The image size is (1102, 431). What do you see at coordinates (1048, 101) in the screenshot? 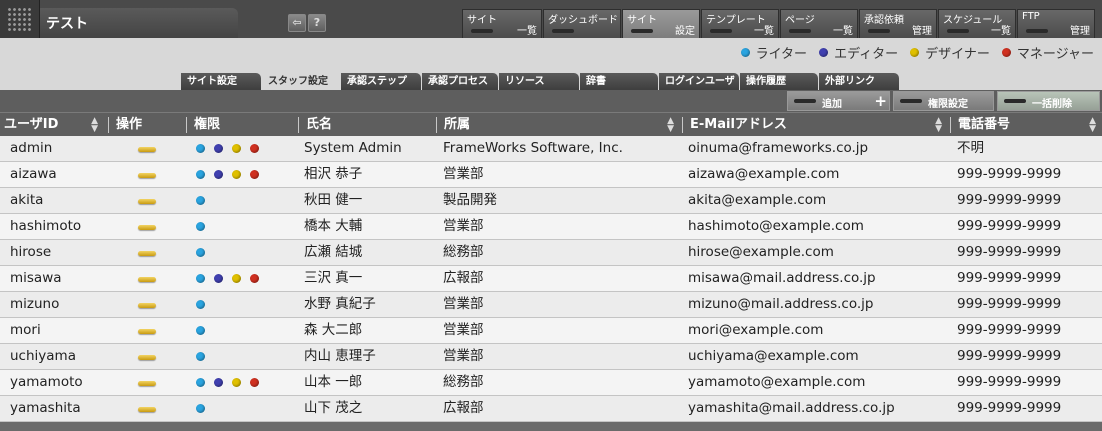
I see `bulk-delete-button: 一括削除` at bounding box center [1048, 101].